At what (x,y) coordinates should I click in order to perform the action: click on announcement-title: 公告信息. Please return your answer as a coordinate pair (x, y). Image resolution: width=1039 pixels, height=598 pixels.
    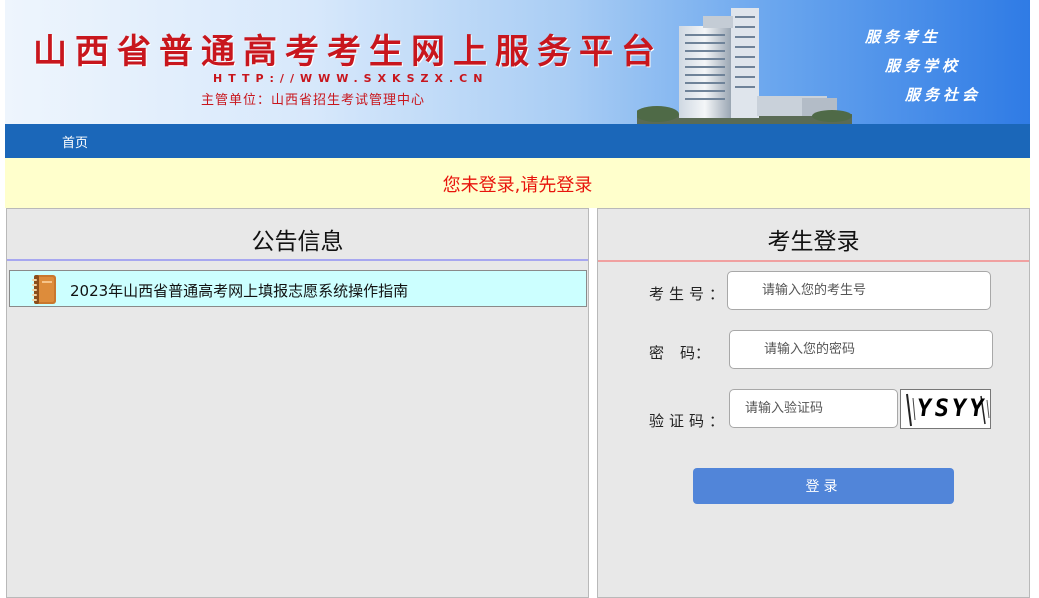
    Looking at the image, I should click on (297, 242).